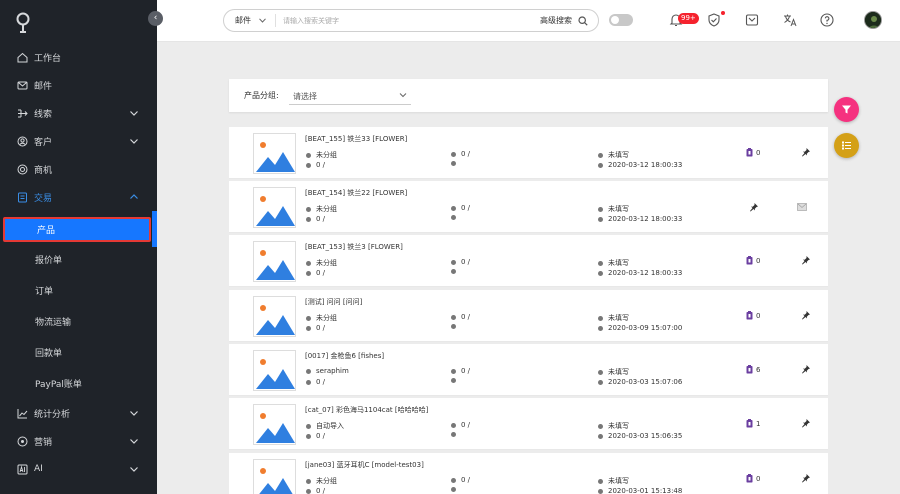  Describe the element at coordinates (76, 352) in the screenshot. I see `sidebar-subitem-4: 回款单` at that location.